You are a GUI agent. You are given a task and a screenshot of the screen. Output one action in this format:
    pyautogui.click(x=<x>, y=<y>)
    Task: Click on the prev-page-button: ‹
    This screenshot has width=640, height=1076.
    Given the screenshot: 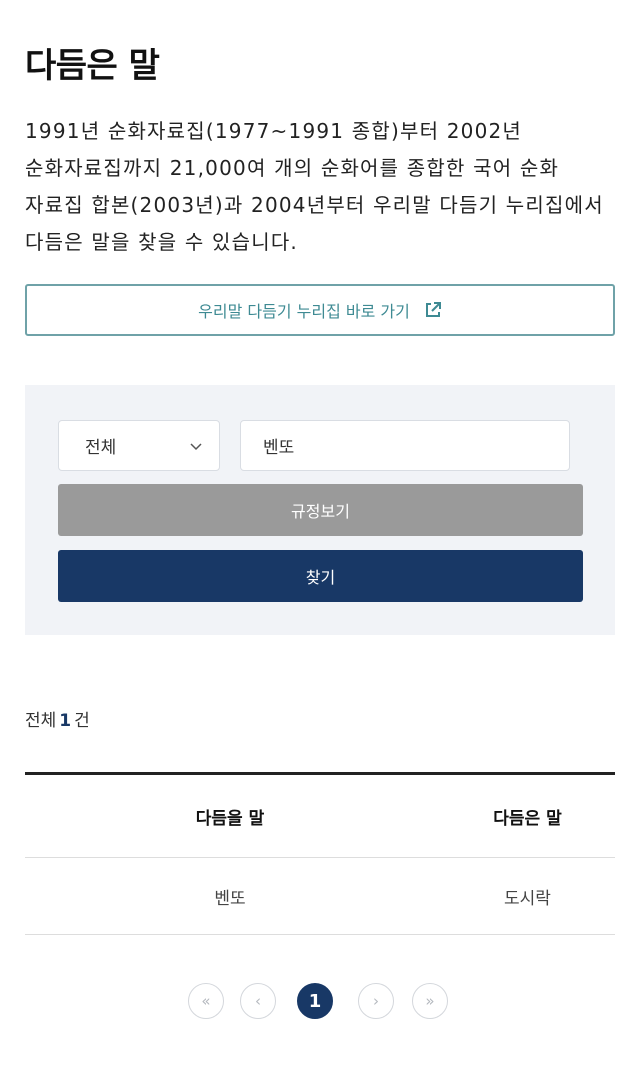 What is the action you would take?
    pyautogui.click(x=258, y=1001)
    